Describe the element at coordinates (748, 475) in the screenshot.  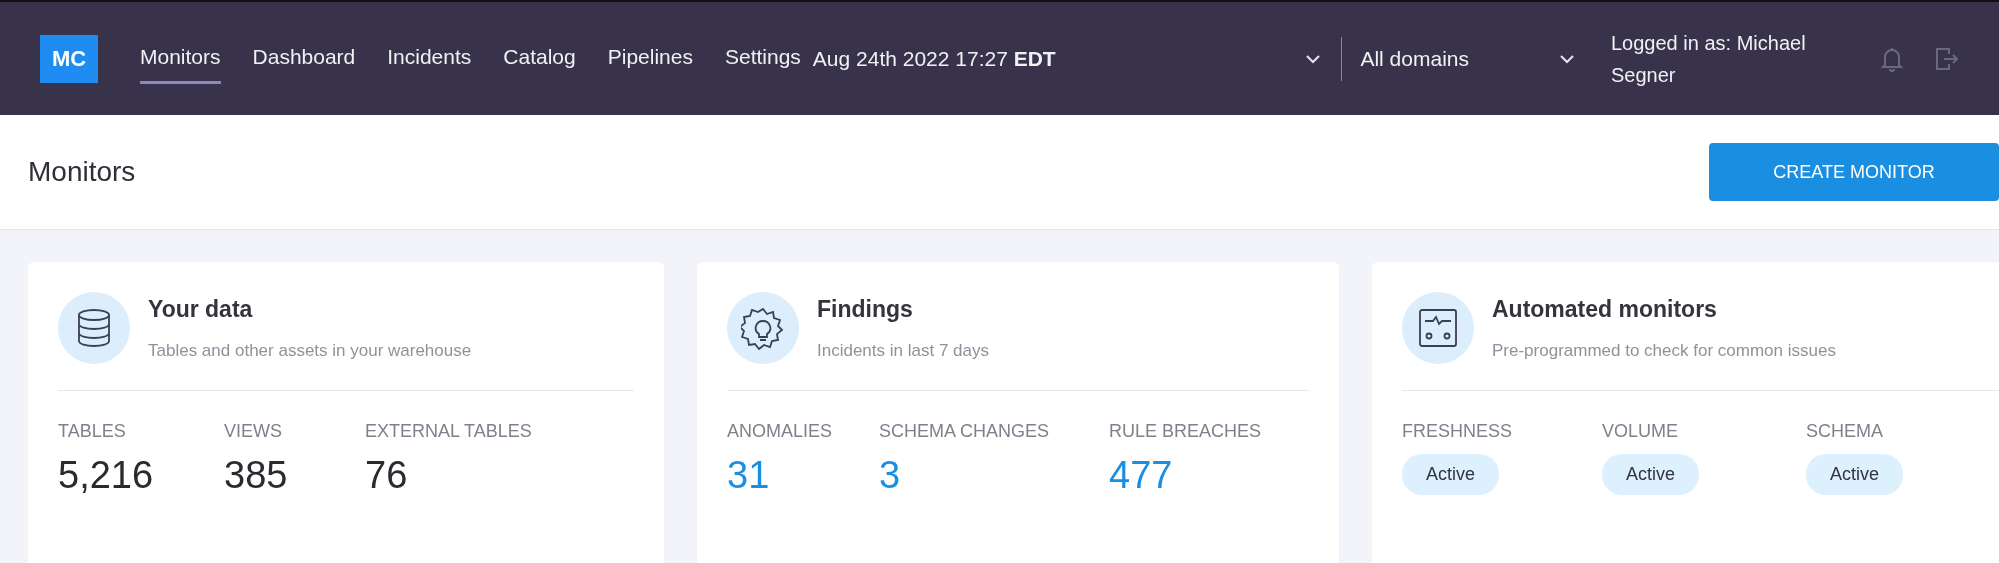
I see `stat-link: 31` at that location.